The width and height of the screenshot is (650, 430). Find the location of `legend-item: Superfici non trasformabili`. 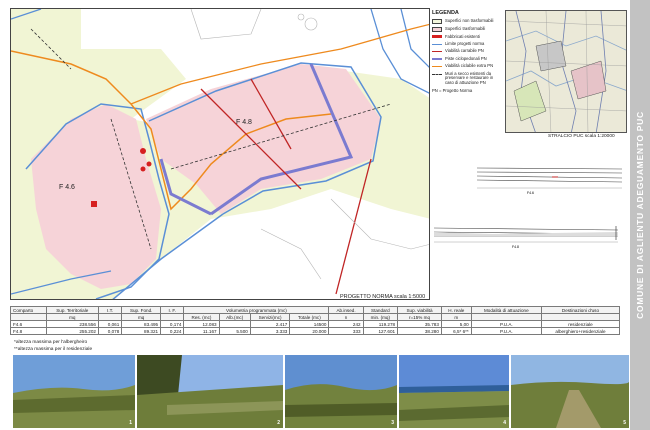

legend-item: Superfici non trasformabili is located at coordinates (467, 21).